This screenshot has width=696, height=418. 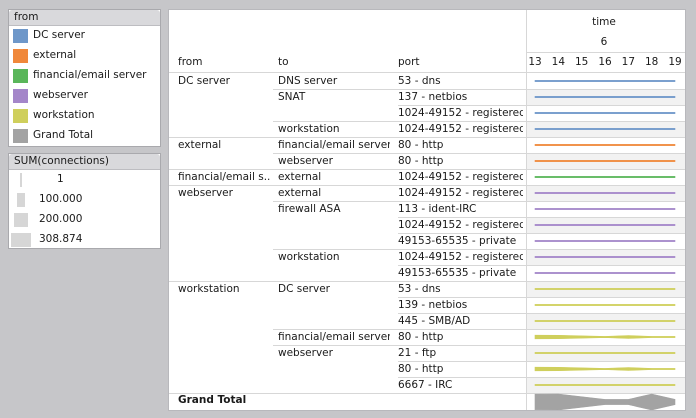 I want to click on size-legend-item: 1, so click(x=84, y=180).